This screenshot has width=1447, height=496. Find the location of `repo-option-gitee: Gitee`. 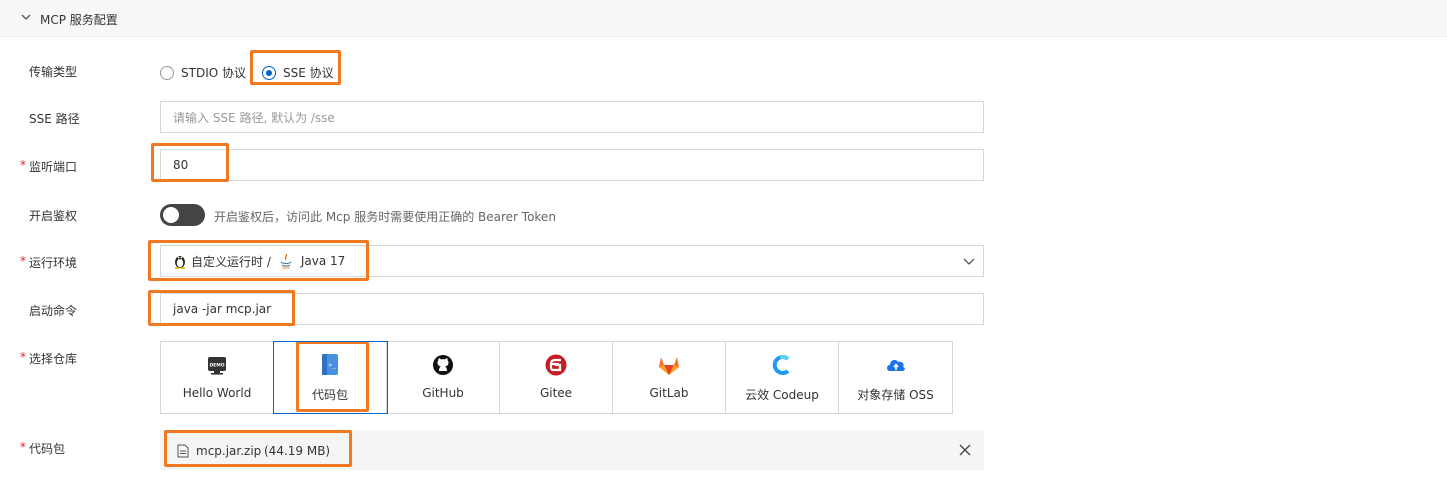

repo-option-gitee: Gitee is located at coordinates (556, 377).